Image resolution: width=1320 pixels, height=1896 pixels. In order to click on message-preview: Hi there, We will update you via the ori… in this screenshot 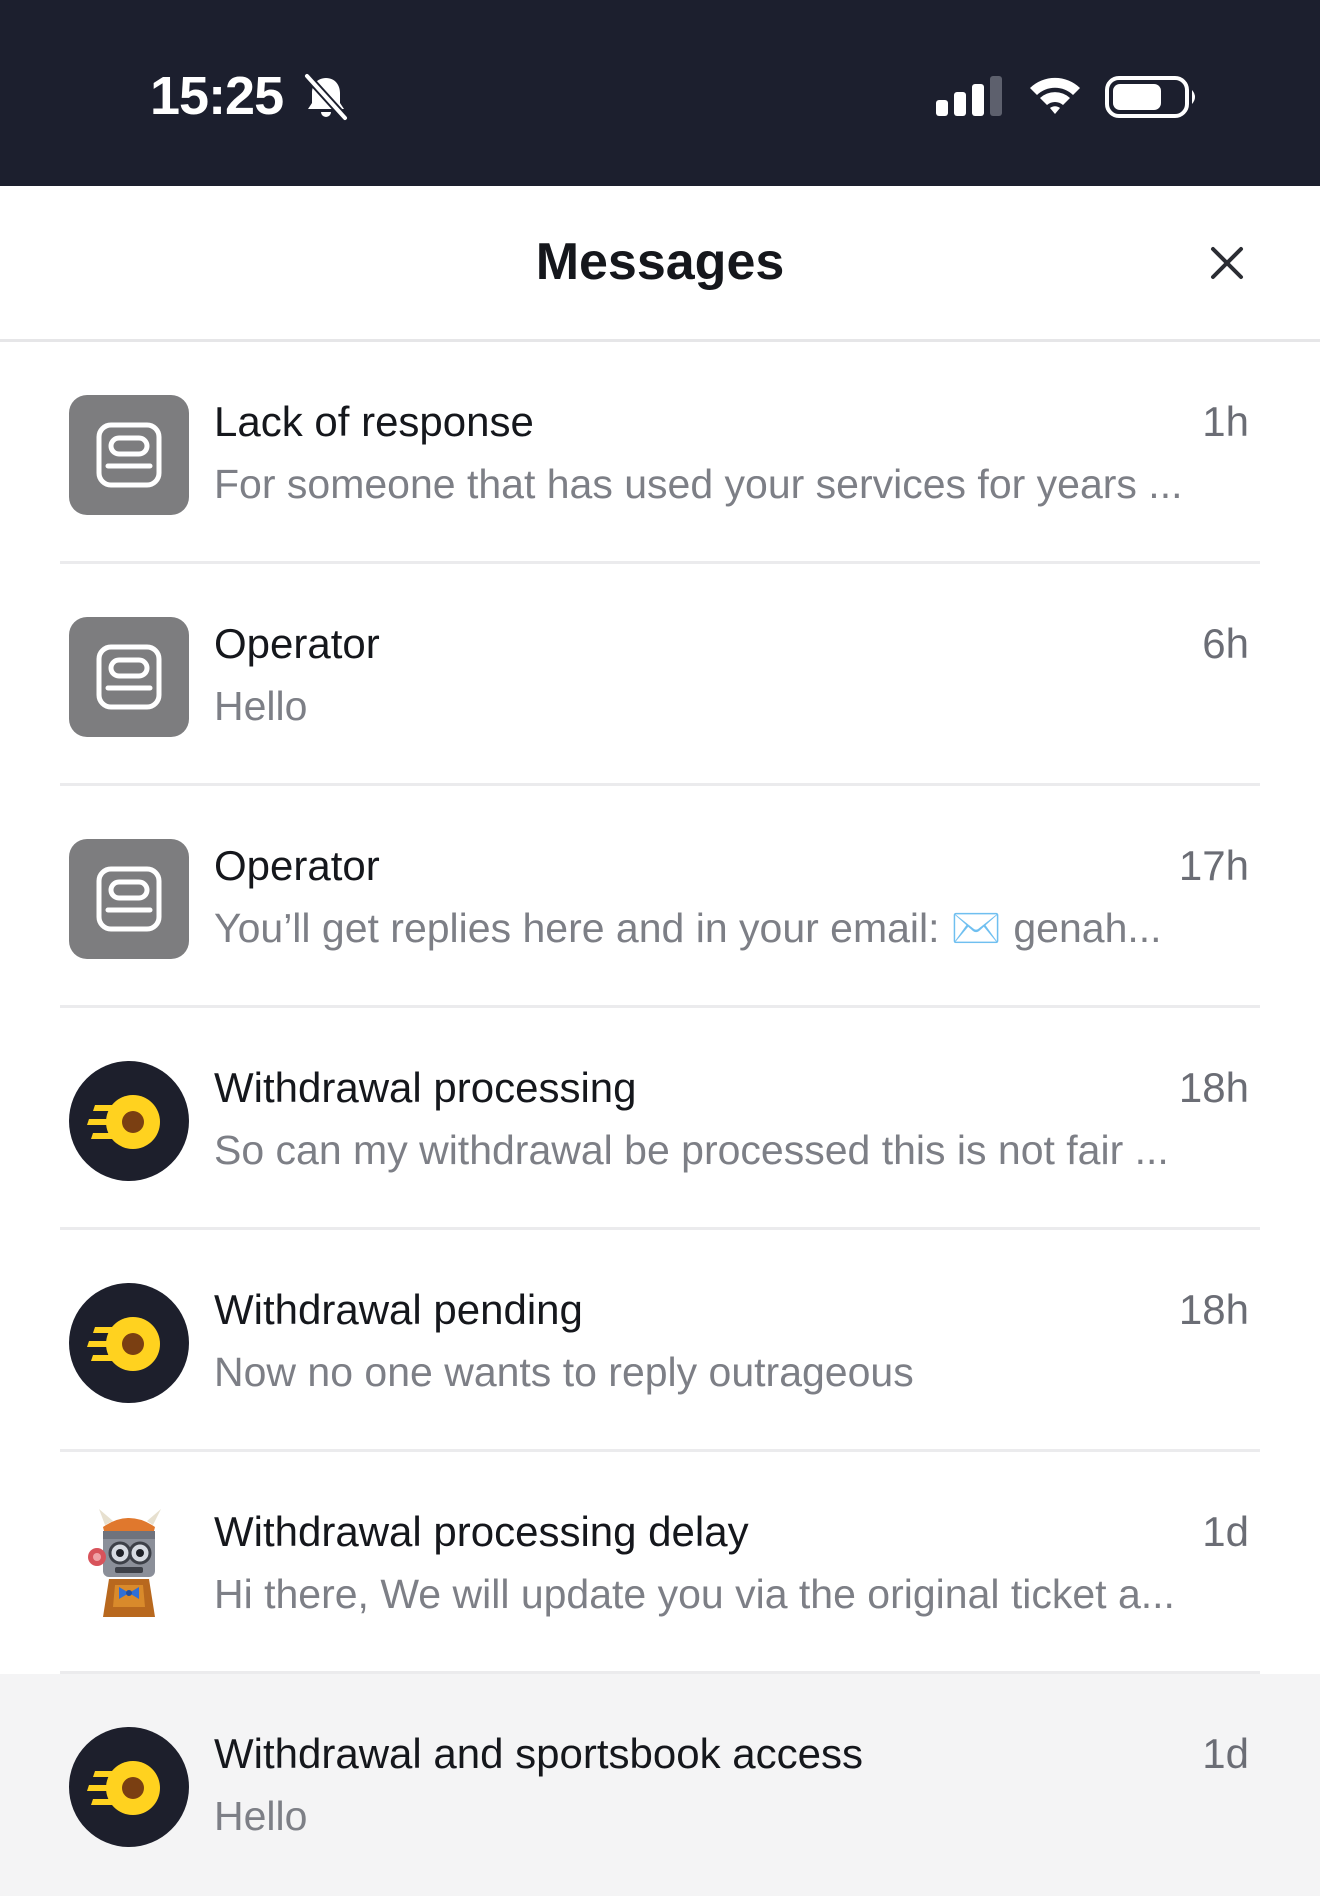, I will do `click(694, 1594)`.